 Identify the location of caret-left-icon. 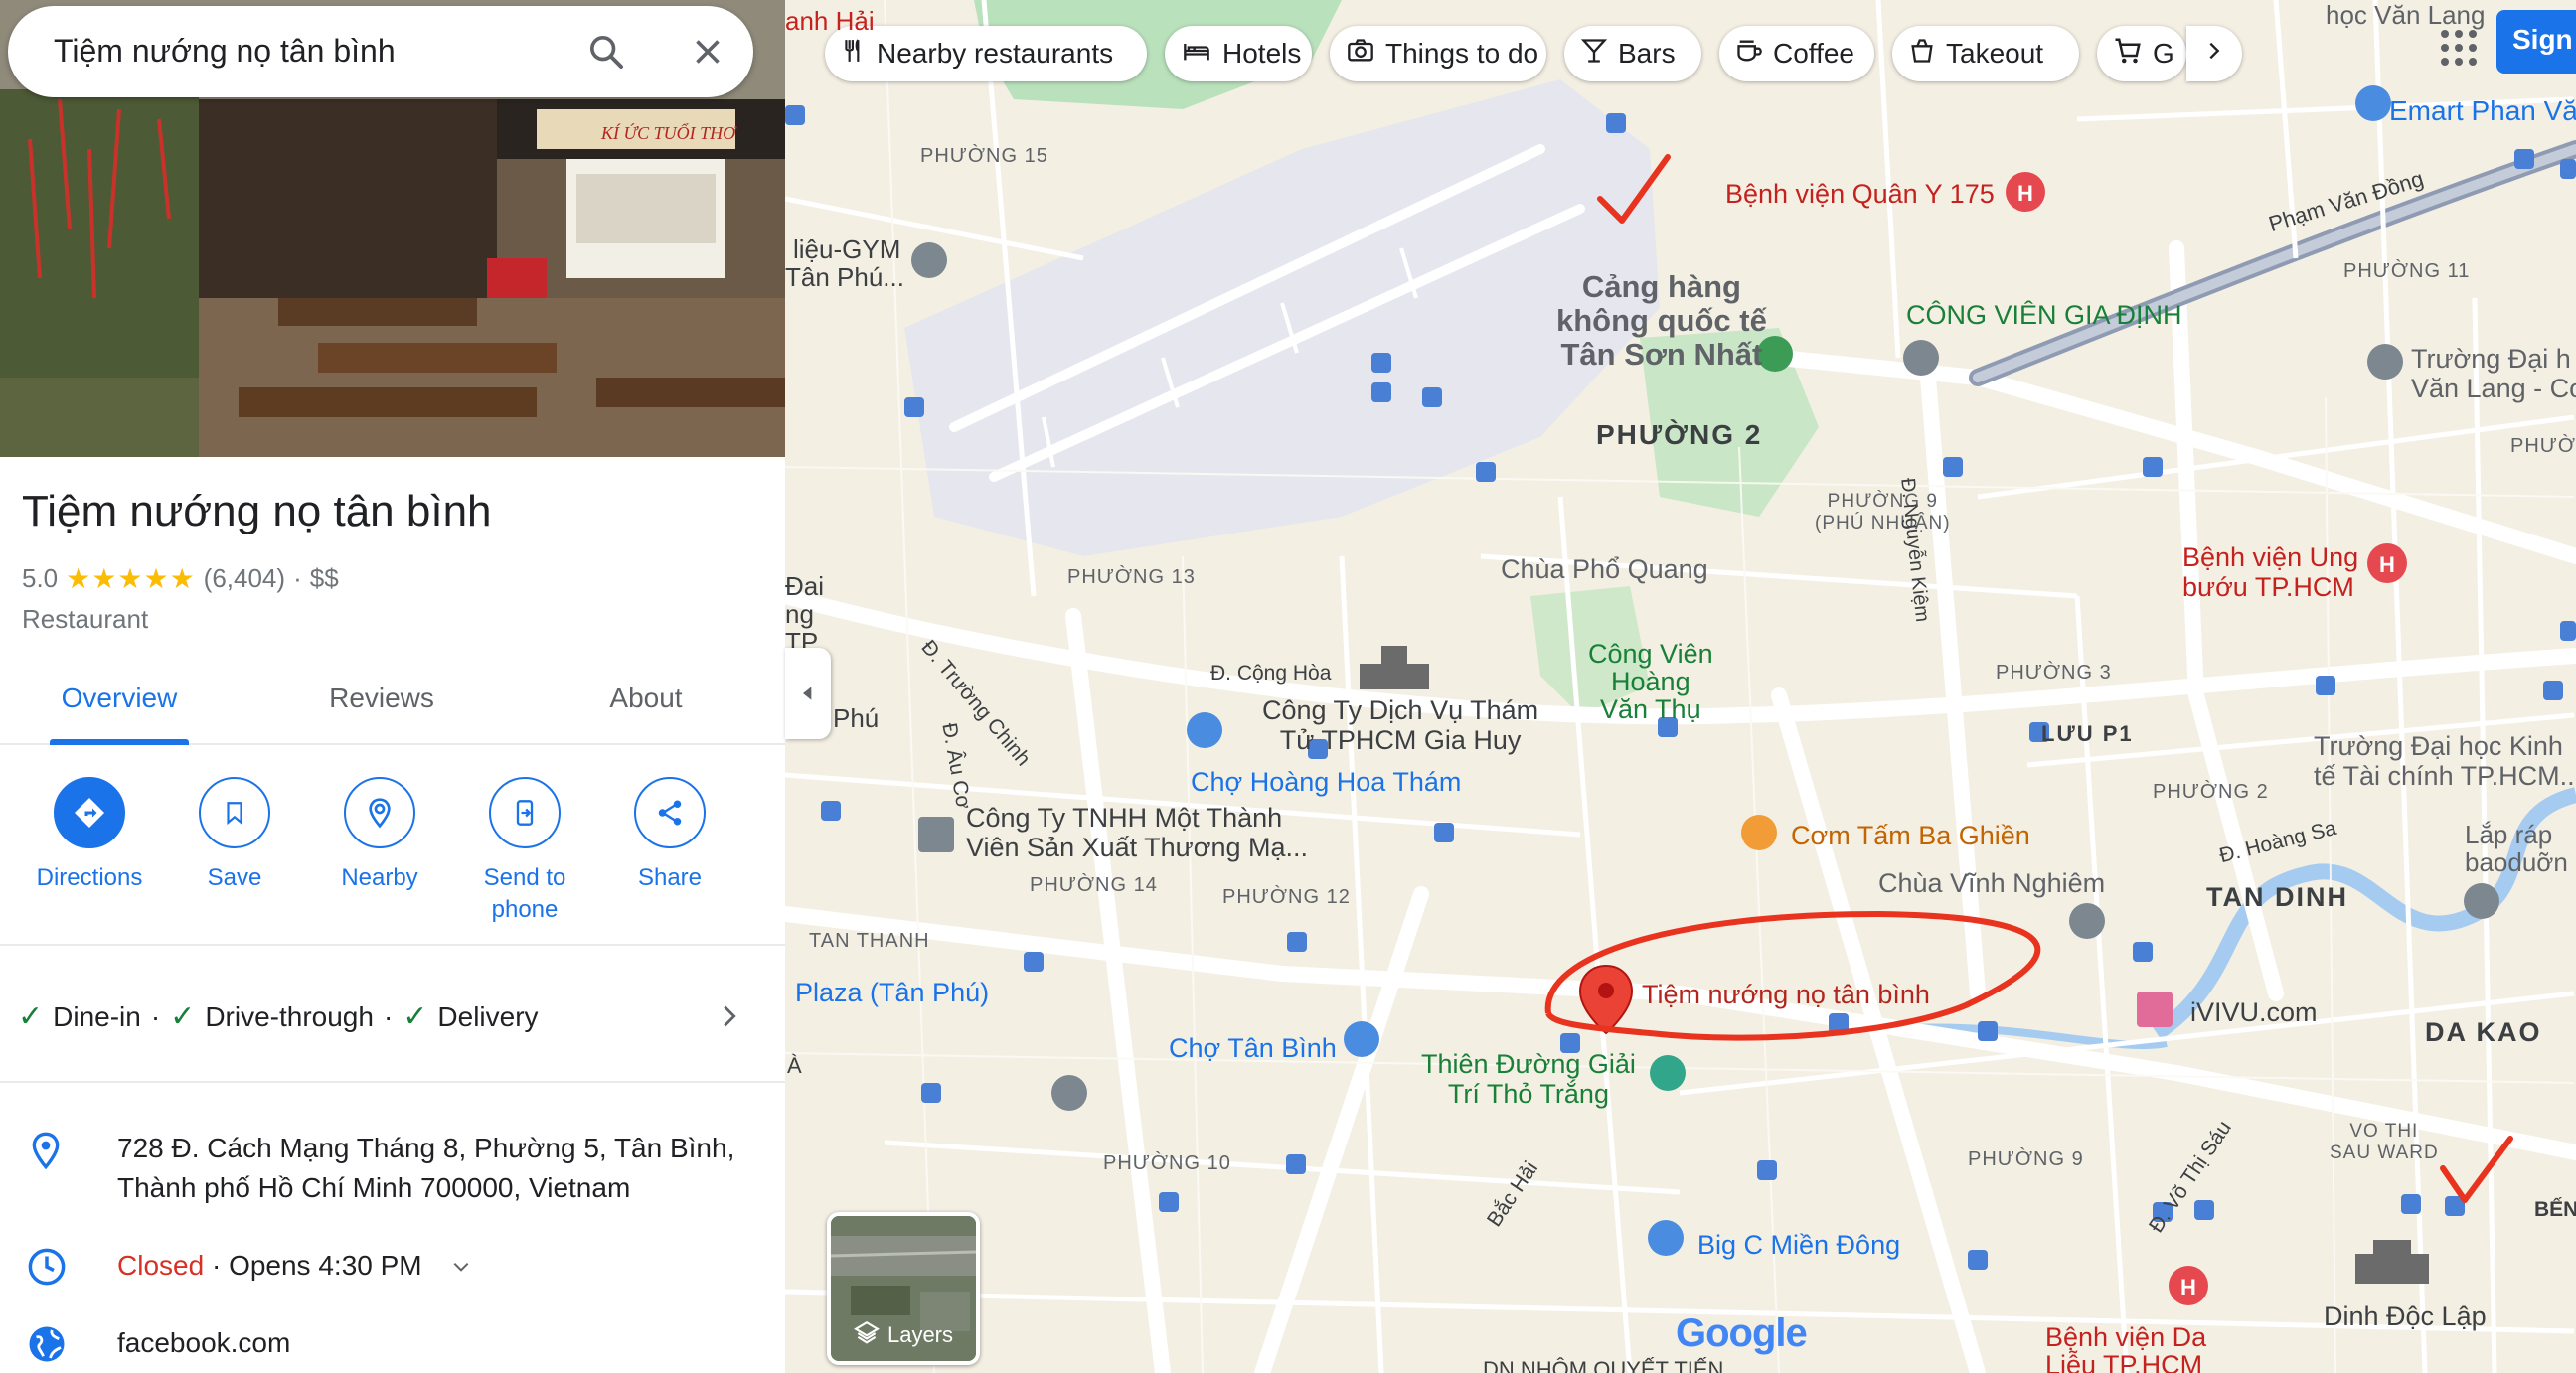
(807, 693).